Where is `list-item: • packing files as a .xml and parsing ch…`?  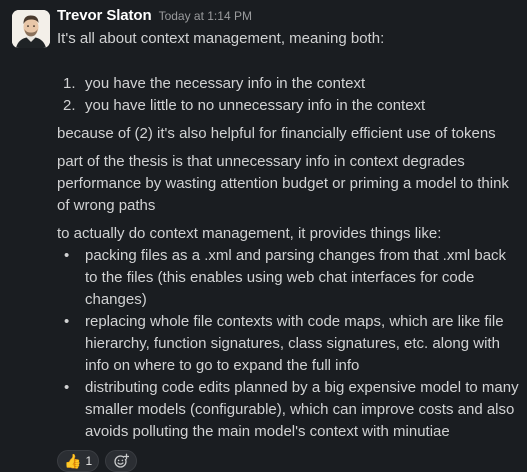
list-item: • packing files as a .xml and parsing ch… is located at coordinates (288, 278).